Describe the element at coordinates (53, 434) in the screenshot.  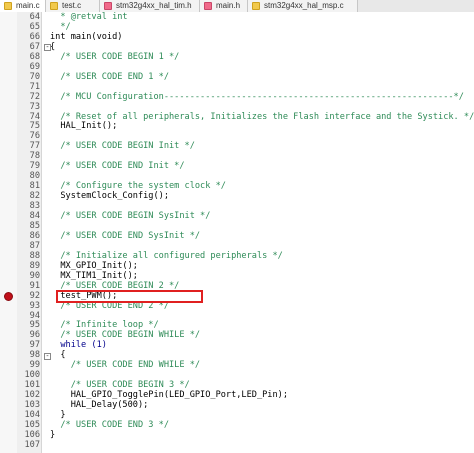
I see `code-text: }` at that location.